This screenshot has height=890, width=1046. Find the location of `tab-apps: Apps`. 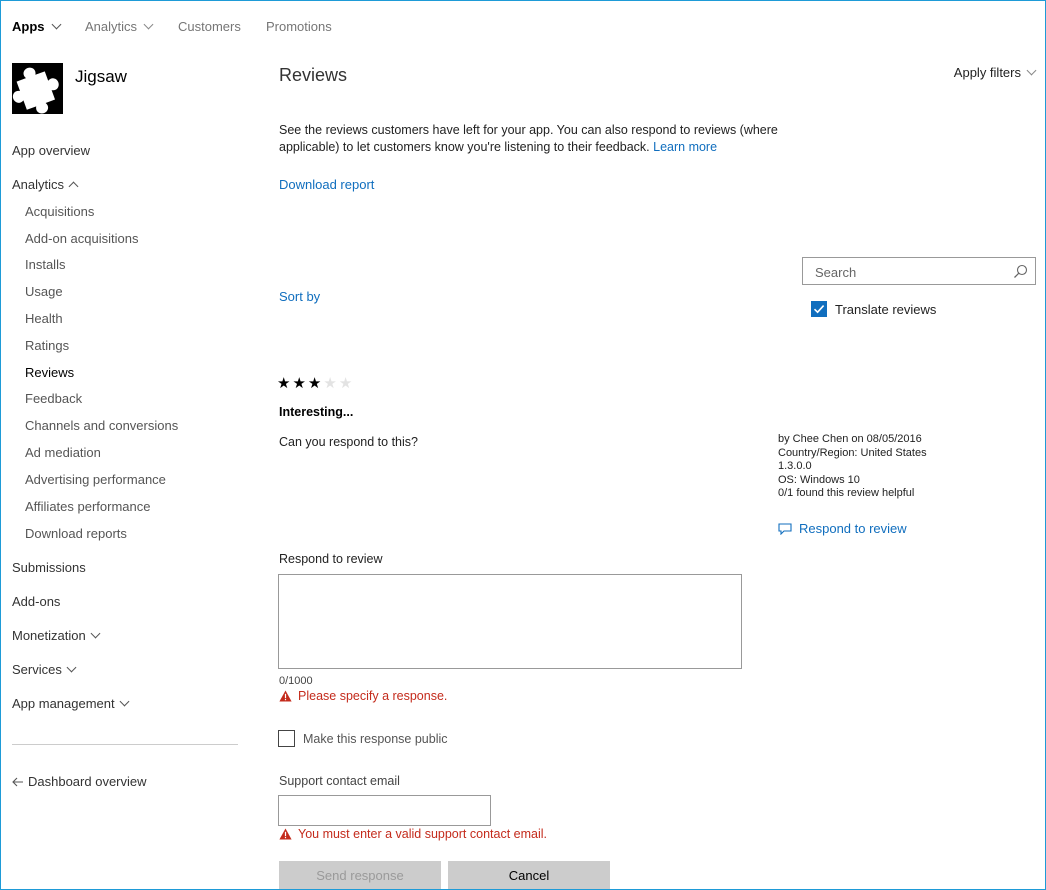

tab-apps: Apps is located at coordinates (36, 26).